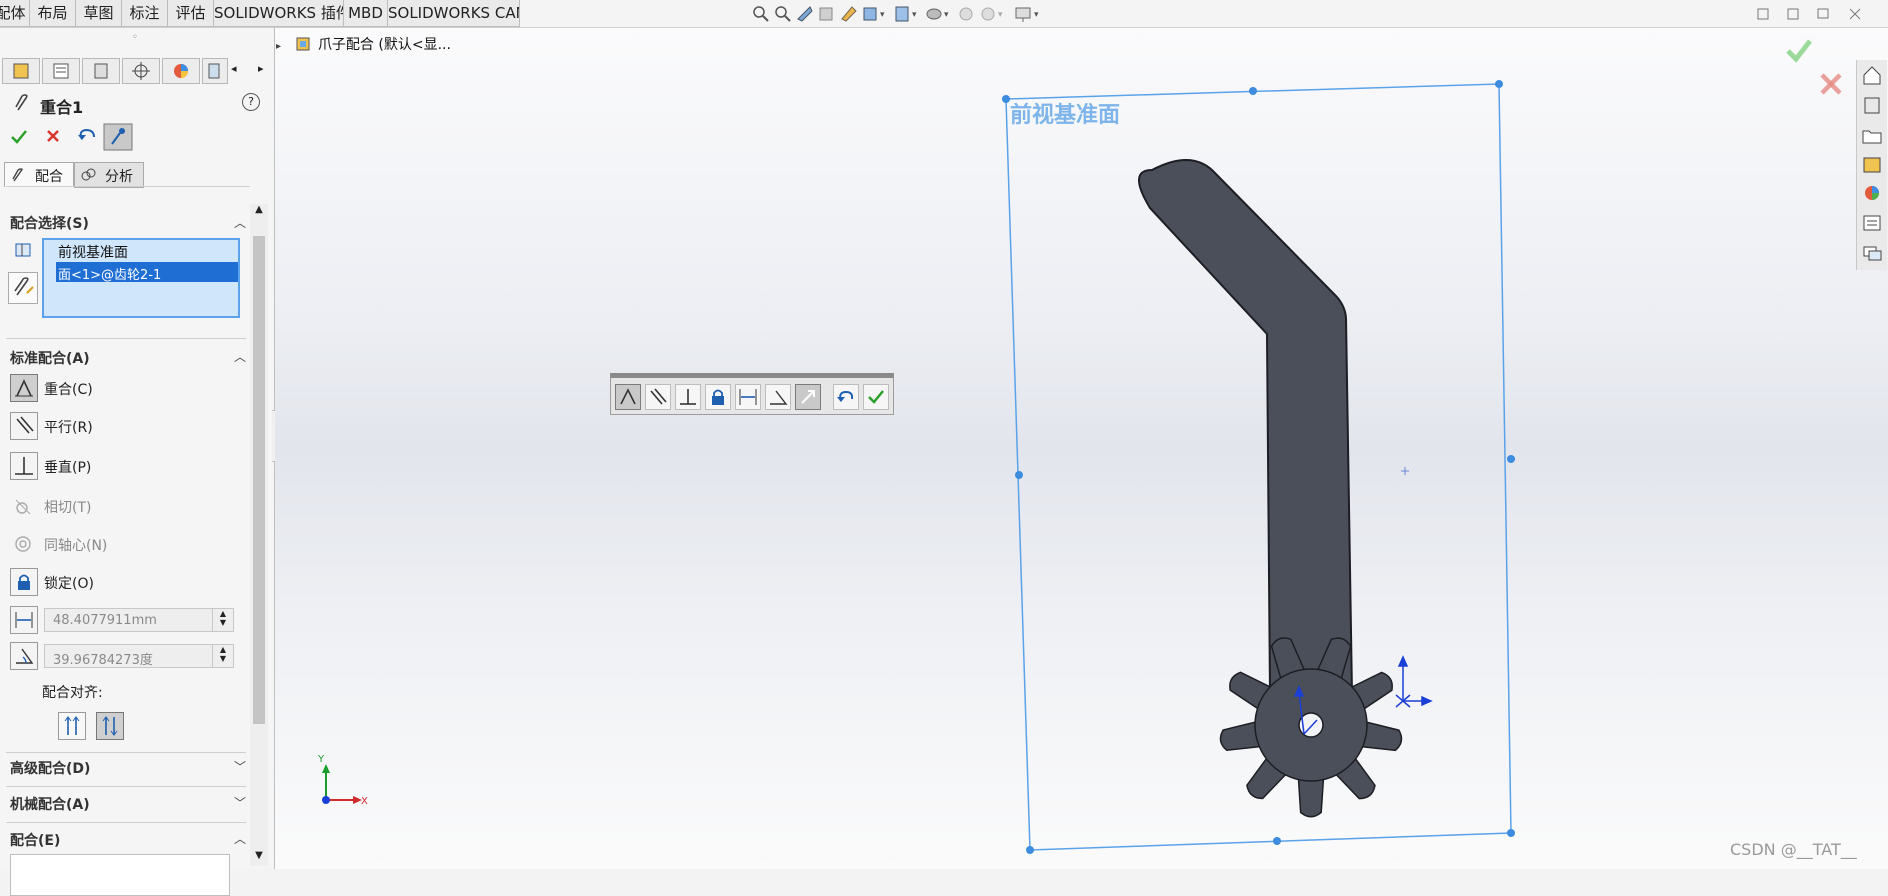 Image resolution: width=1888 pixels, height=896 pixels. What do you see at coordinates (1823, 13) in the screenshot?
I see `maximize-icon` at bounding box center [1823, 13].